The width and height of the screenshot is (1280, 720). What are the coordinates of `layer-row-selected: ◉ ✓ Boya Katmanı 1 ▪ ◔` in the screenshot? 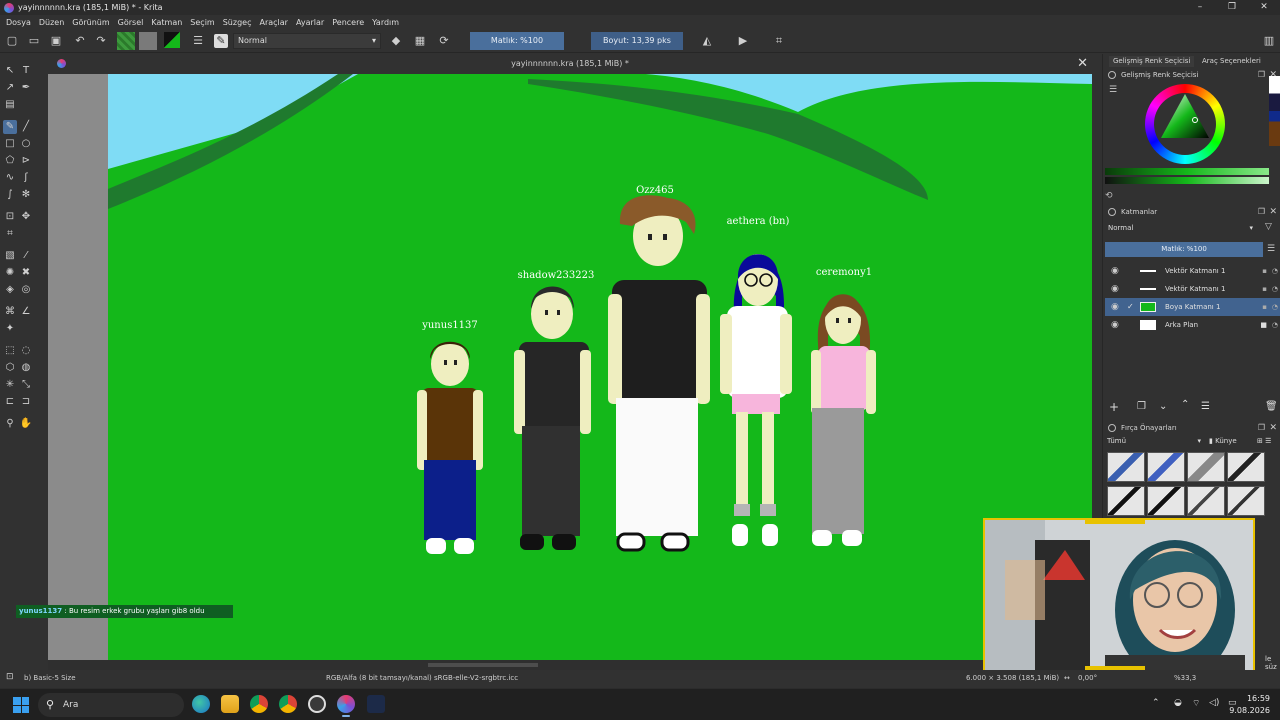 It's located at (1192, 307).